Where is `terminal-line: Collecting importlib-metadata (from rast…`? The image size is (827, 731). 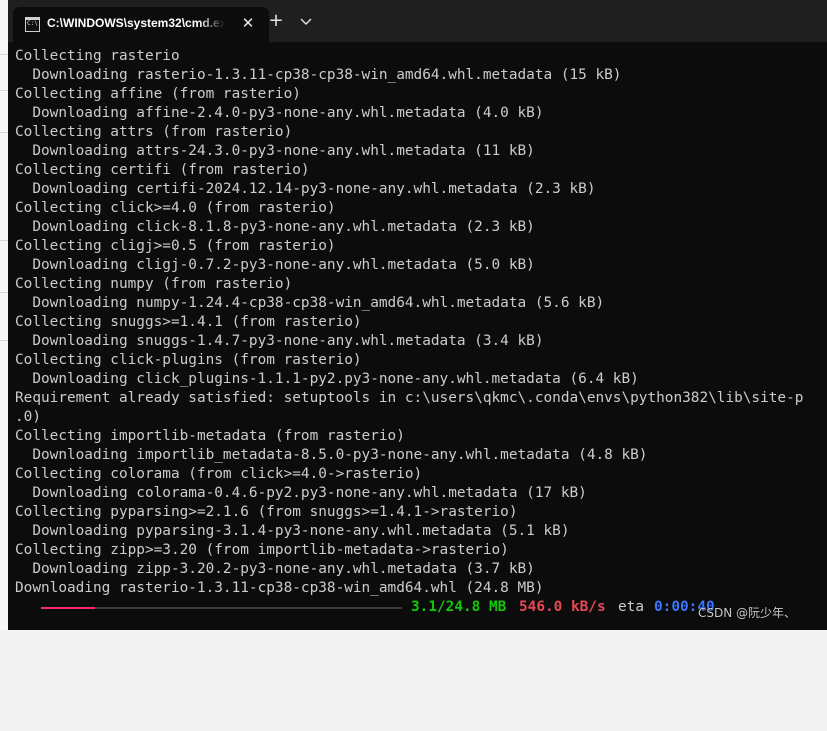
terminal-line: Collecting importlib-metadata (from rast… is located at coordinates (210, 436).